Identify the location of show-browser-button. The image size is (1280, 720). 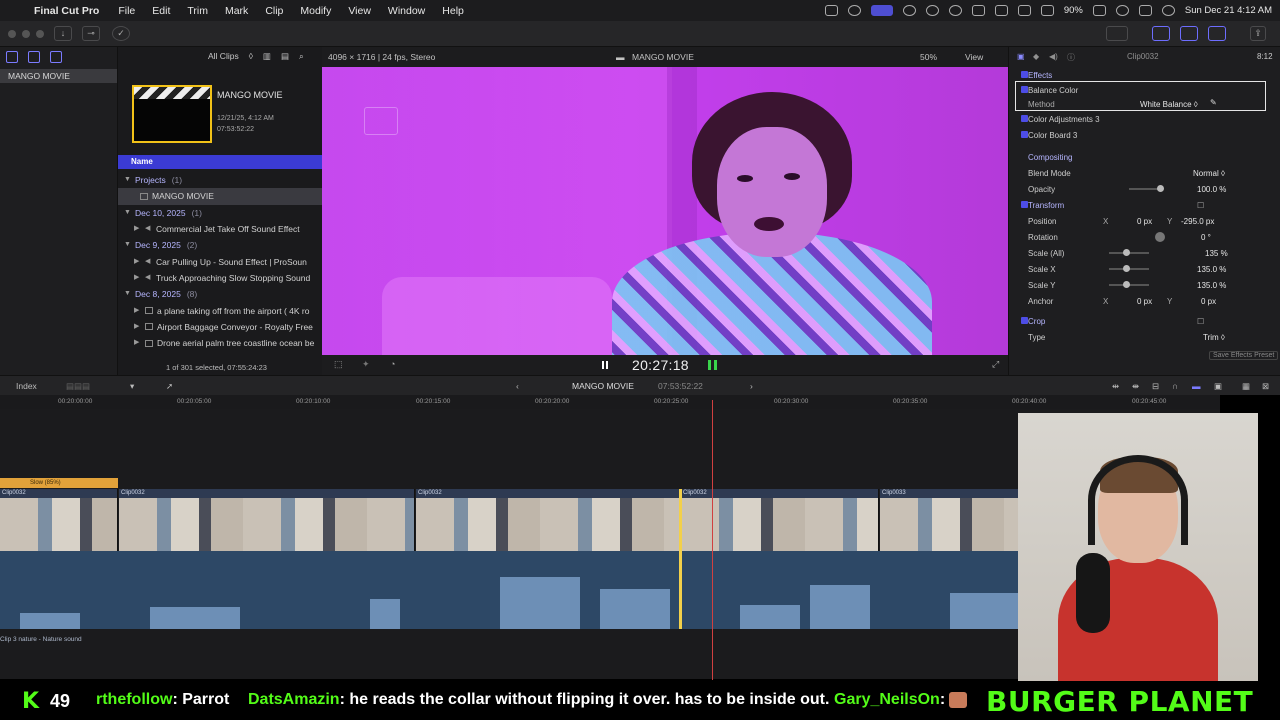
(1161, 33).